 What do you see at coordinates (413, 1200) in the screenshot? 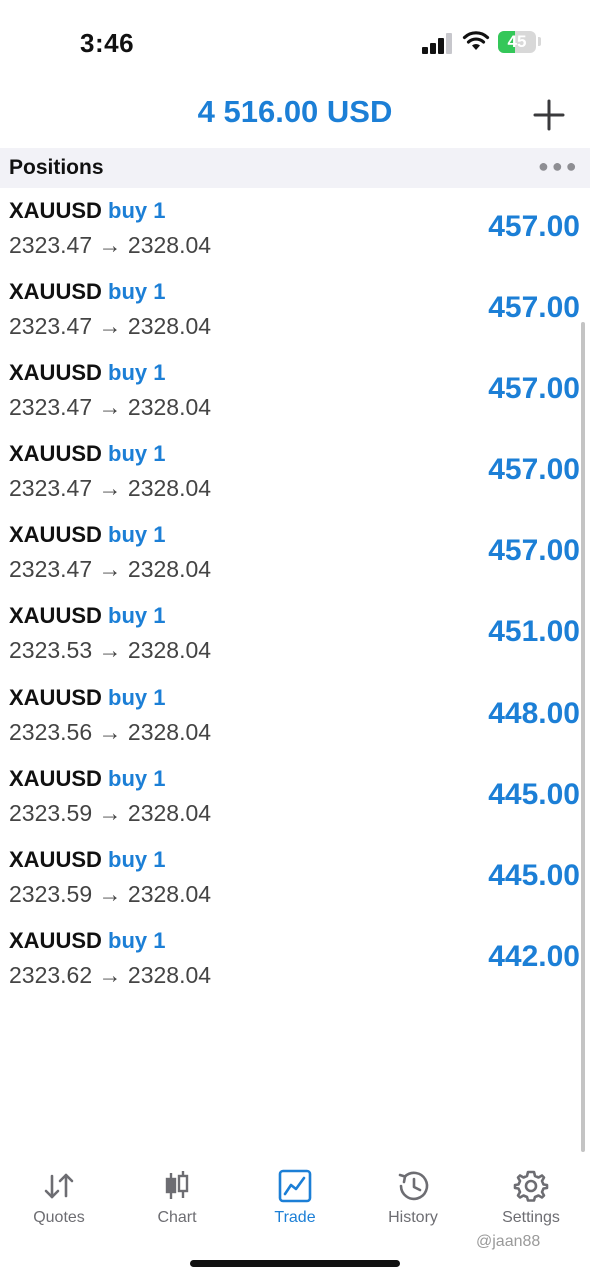
I see `tab-history: History` at bounding box center [413, 1200].